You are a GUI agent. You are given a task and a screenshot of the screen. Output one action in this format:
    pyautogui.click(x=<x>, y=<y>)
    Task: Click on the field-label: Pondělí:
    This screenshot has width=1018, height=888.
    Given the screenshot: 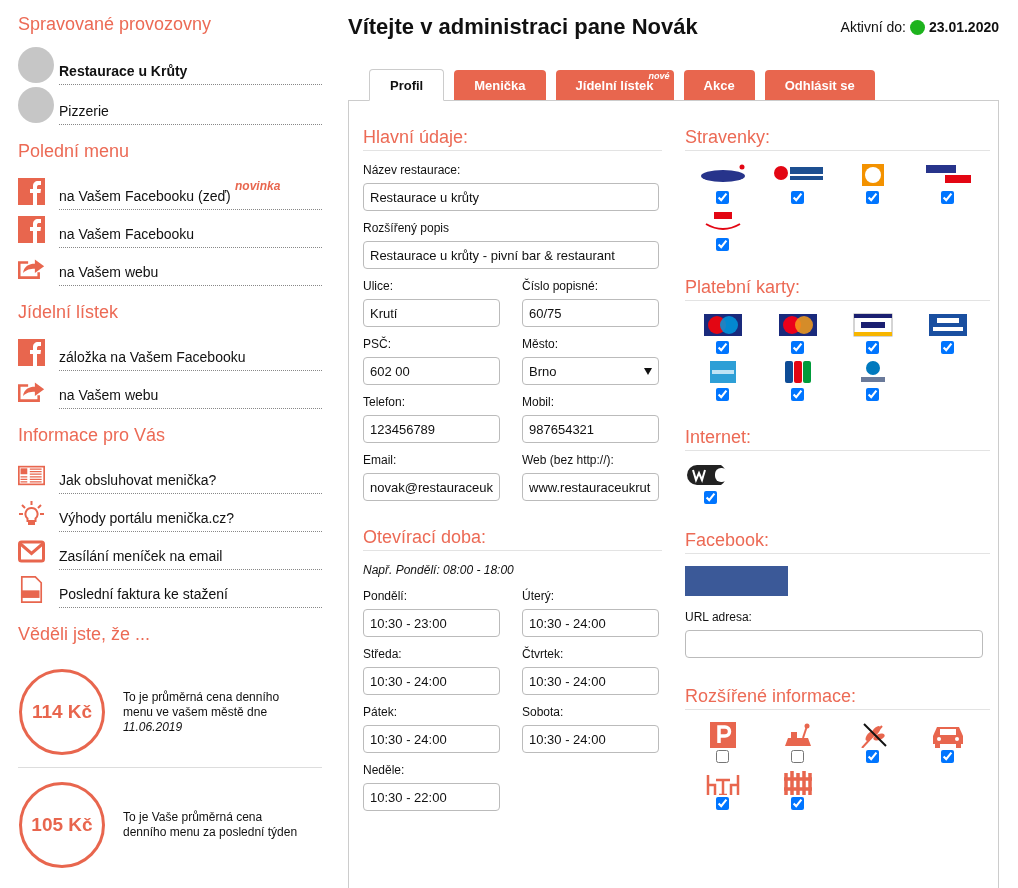 What is the action you would take?
    pyautogui.click(x=386, y=596)
    